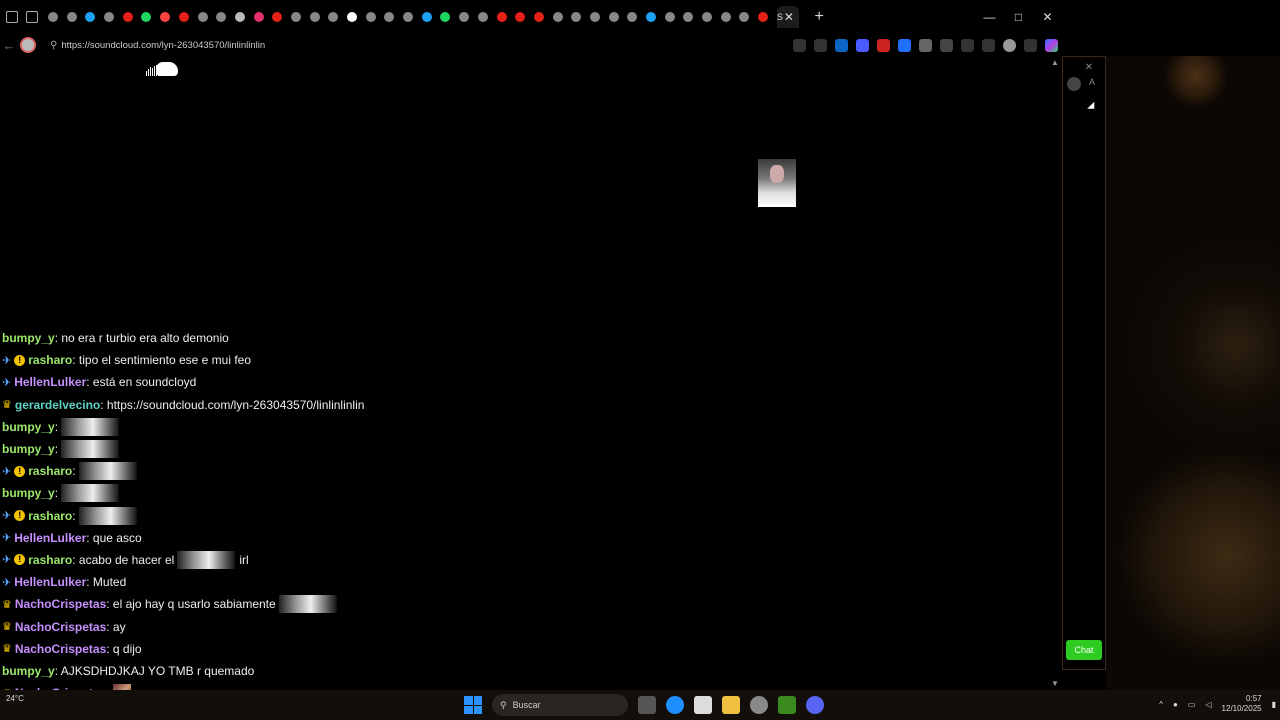 The image size is (1280, 720). What do you see at coordinates (473, 705) in the screenshot?
I see `start-icon` at bounding box center [473, 705].